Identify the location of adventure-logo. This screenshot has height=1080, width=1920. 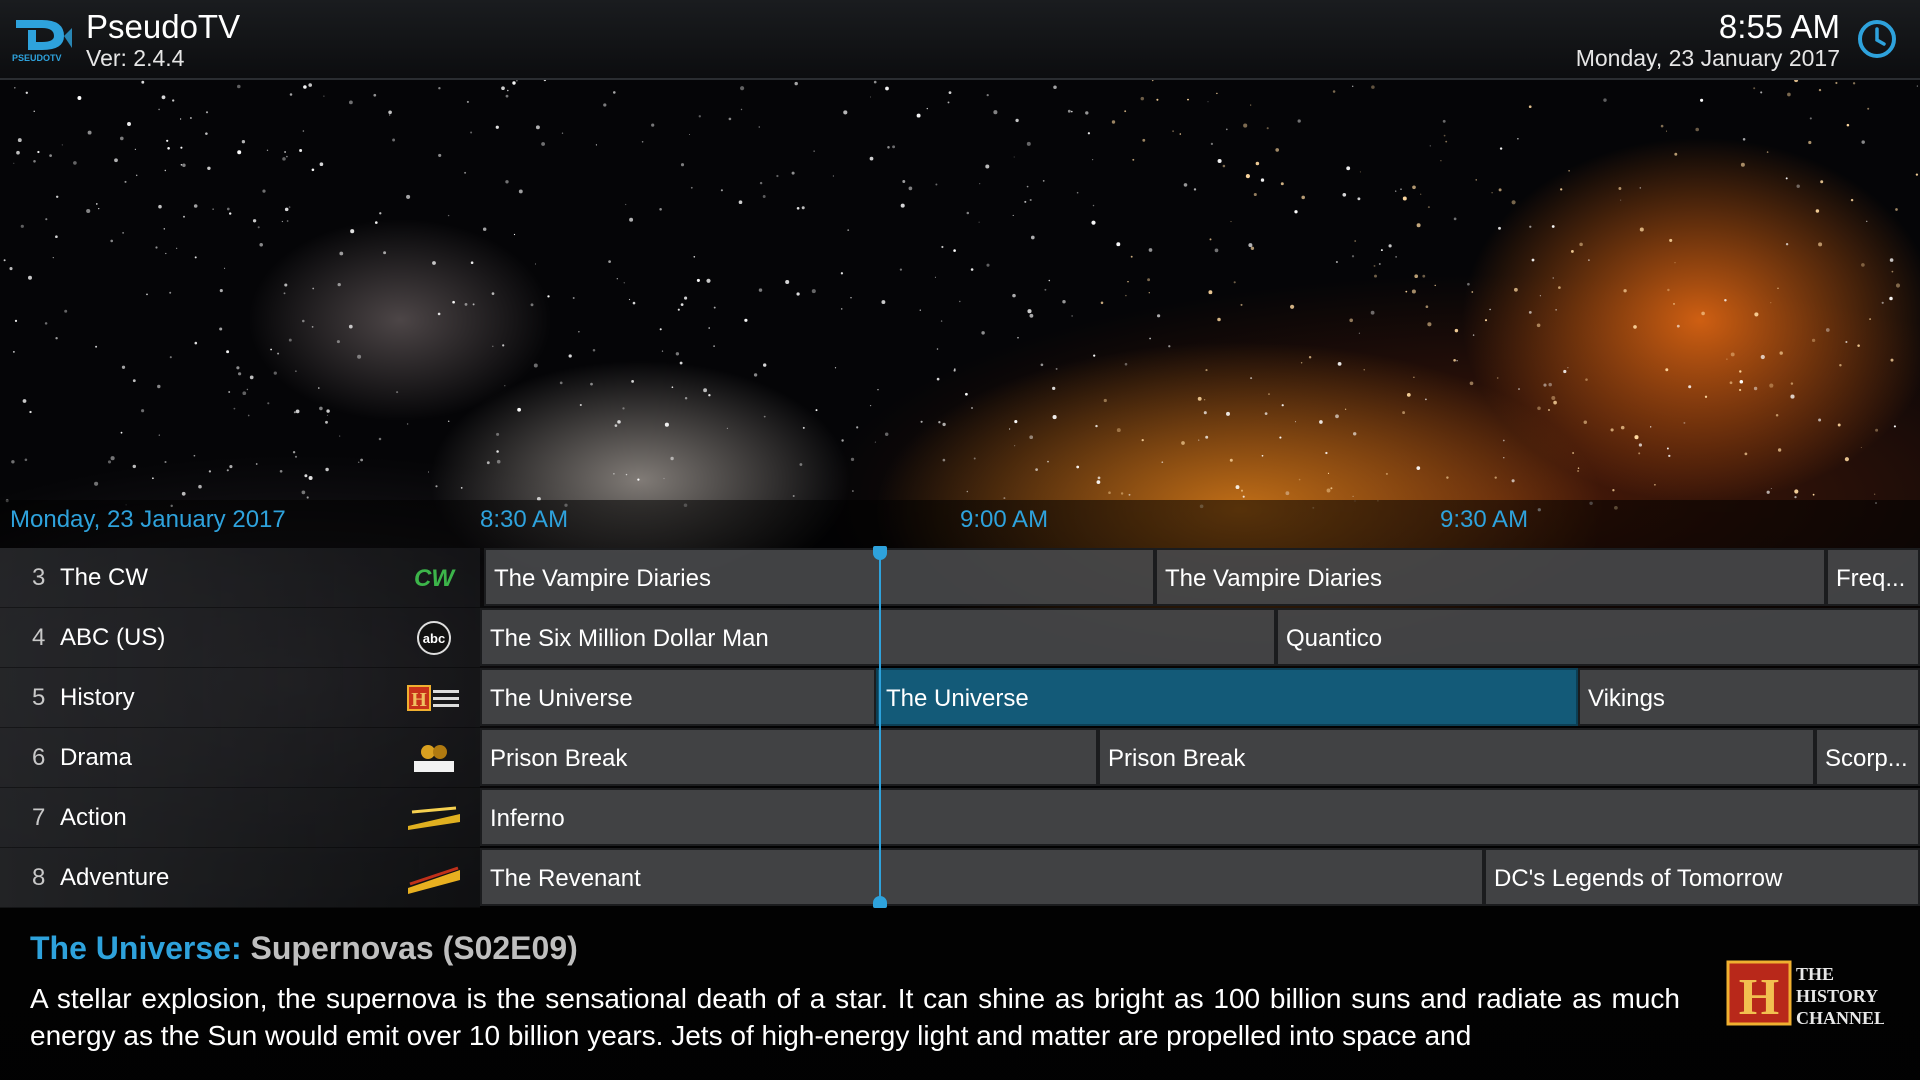
(434, 880).